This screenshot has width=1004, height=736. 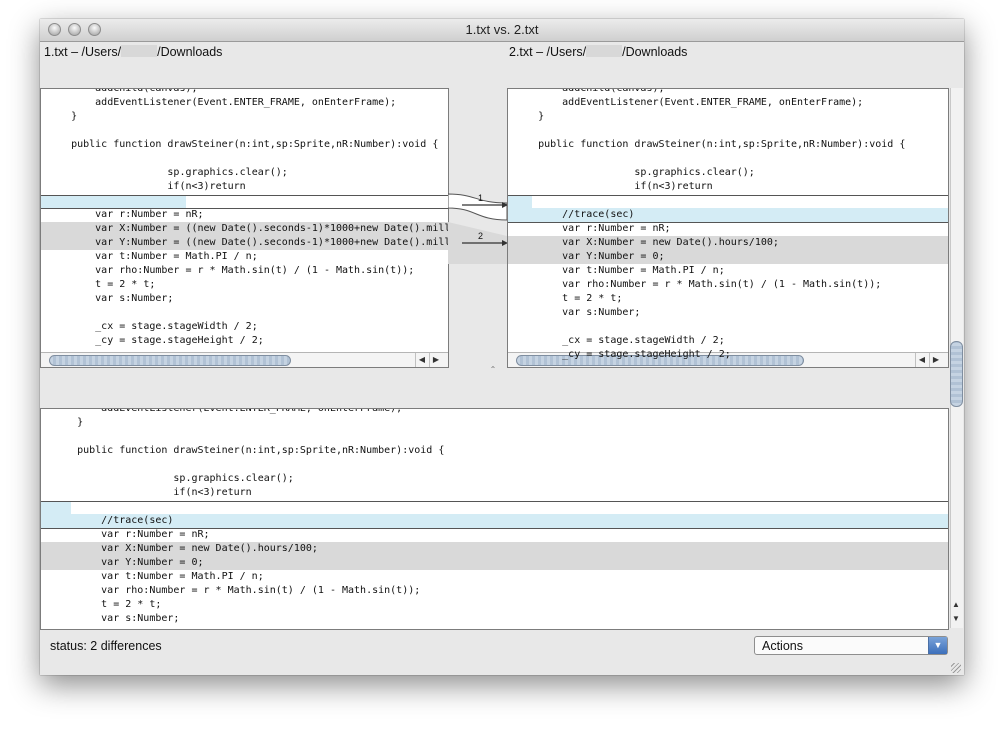 I want to click on chevron-down-icon: ▼, so click(x=937, y=645).